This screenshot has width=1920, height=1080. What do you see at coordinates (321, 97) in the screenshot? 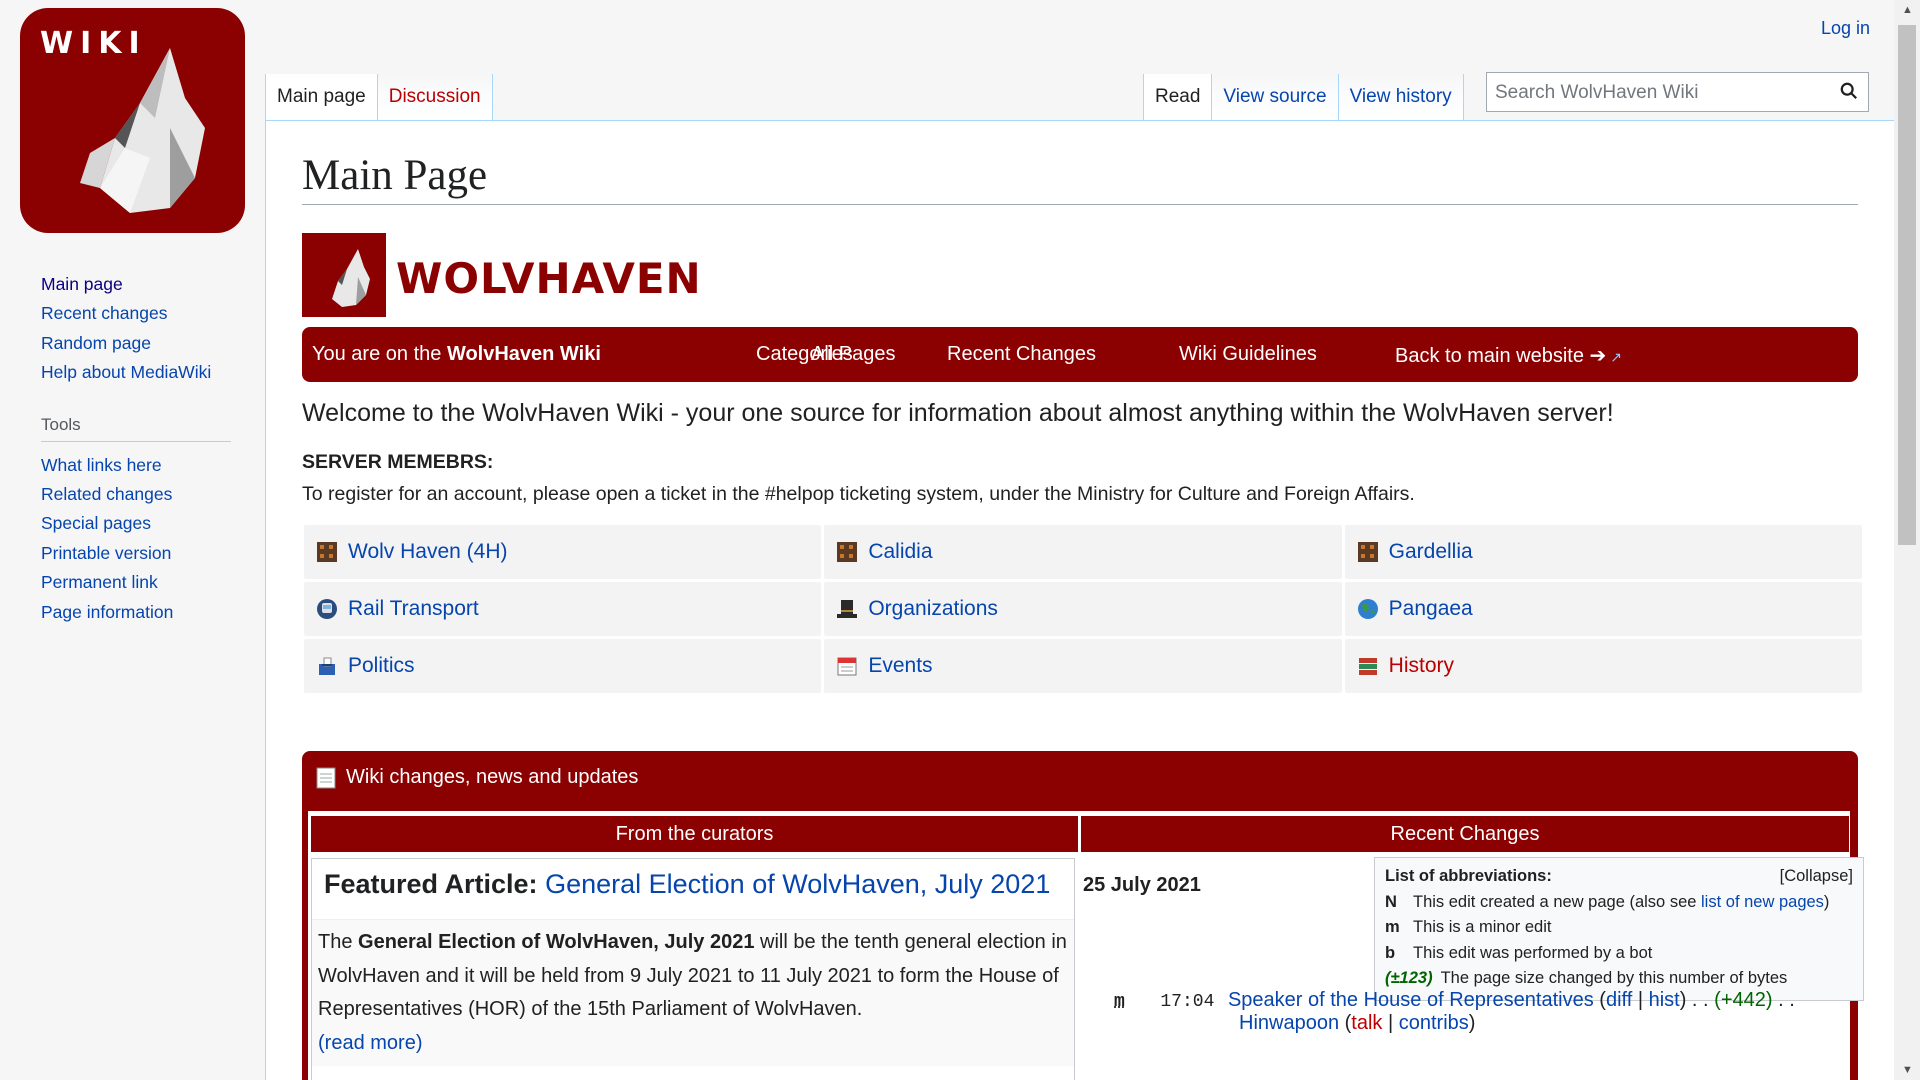
I see `tab-main-page: Main page` at bounding box center [321, 97].